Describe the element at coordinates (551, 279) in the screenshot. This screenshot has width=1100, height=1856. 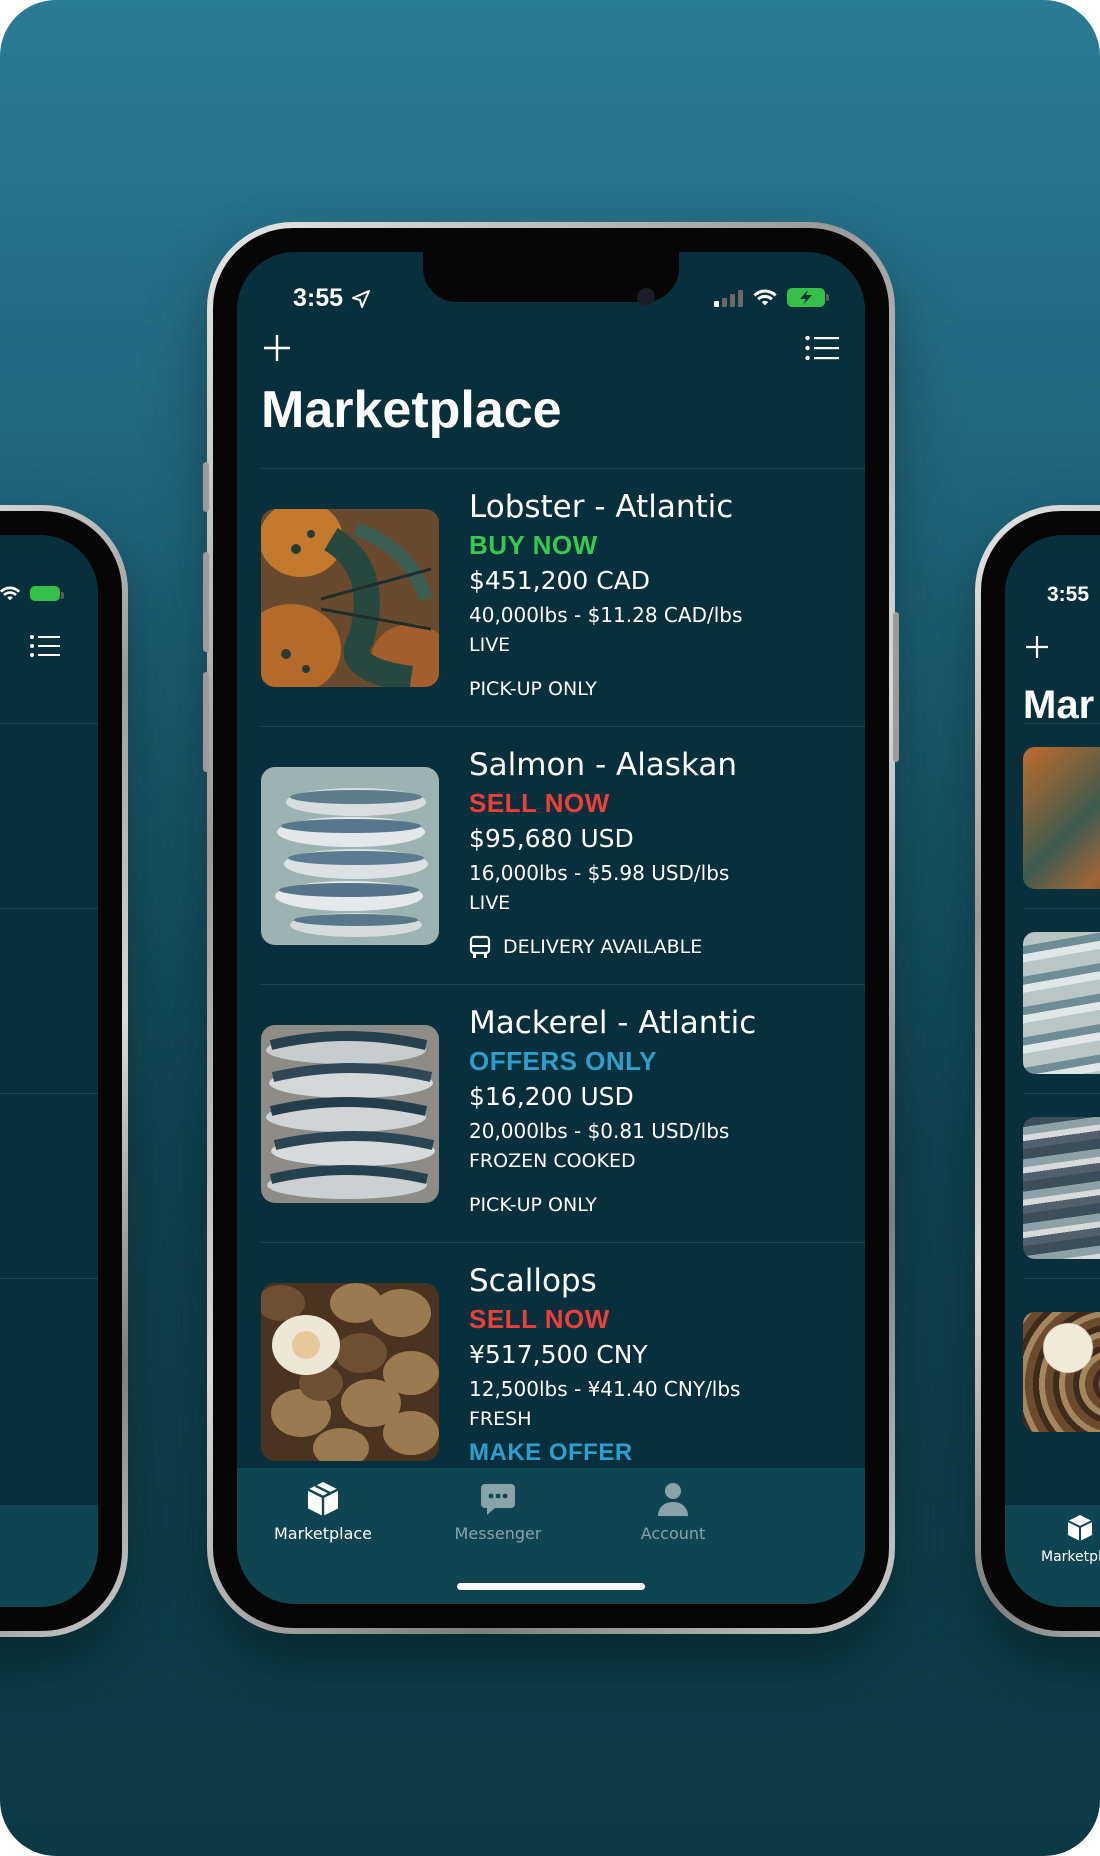
I see `notch` at that location.